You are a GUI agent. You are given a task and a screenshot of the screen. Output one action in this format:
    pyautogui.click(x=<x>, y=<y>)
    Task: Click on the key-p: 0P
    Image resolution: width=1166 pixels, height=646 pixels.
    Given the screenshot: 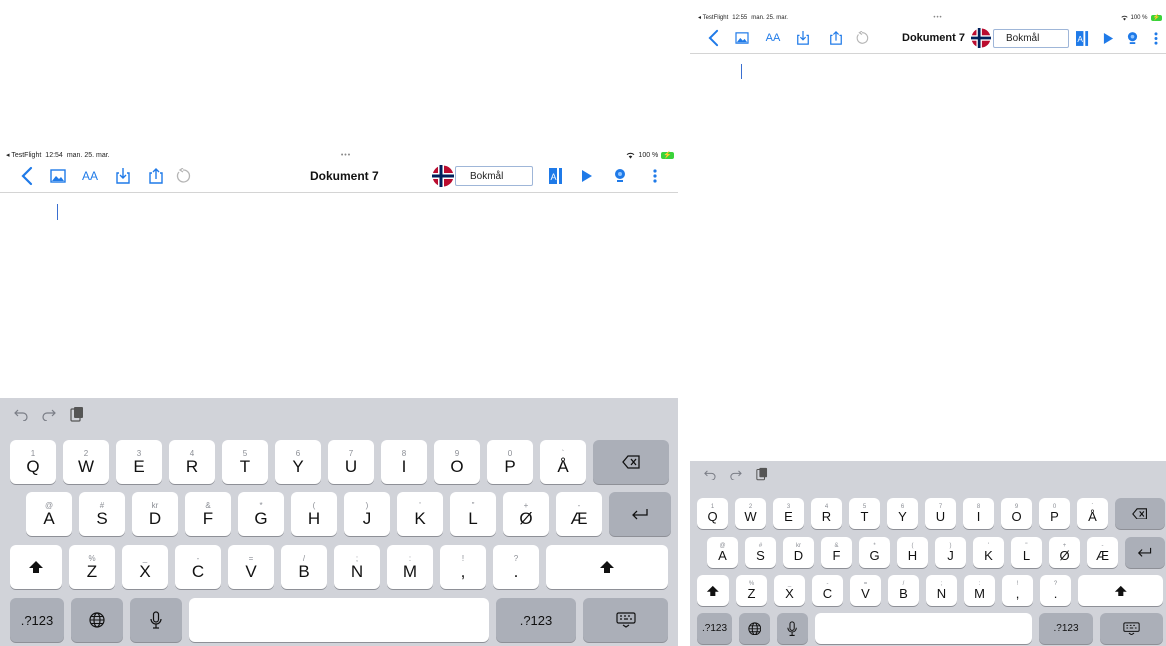 What is the action you would take?
    pyautogui.click(x=510, y=462)
    